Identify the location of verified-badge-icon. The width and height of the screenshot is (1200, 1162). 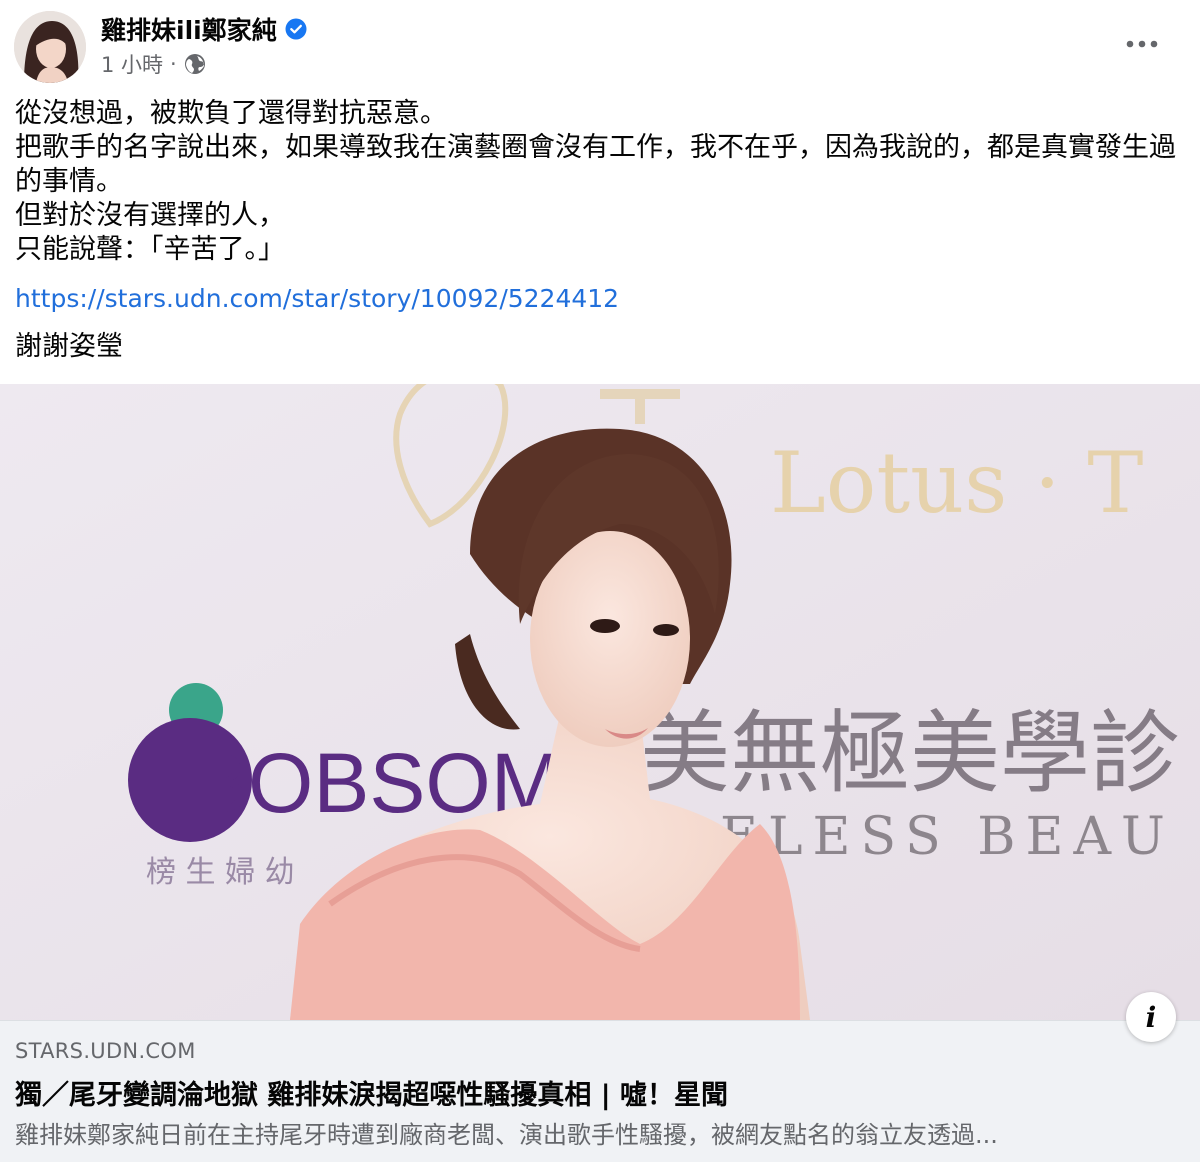
(296, 29).